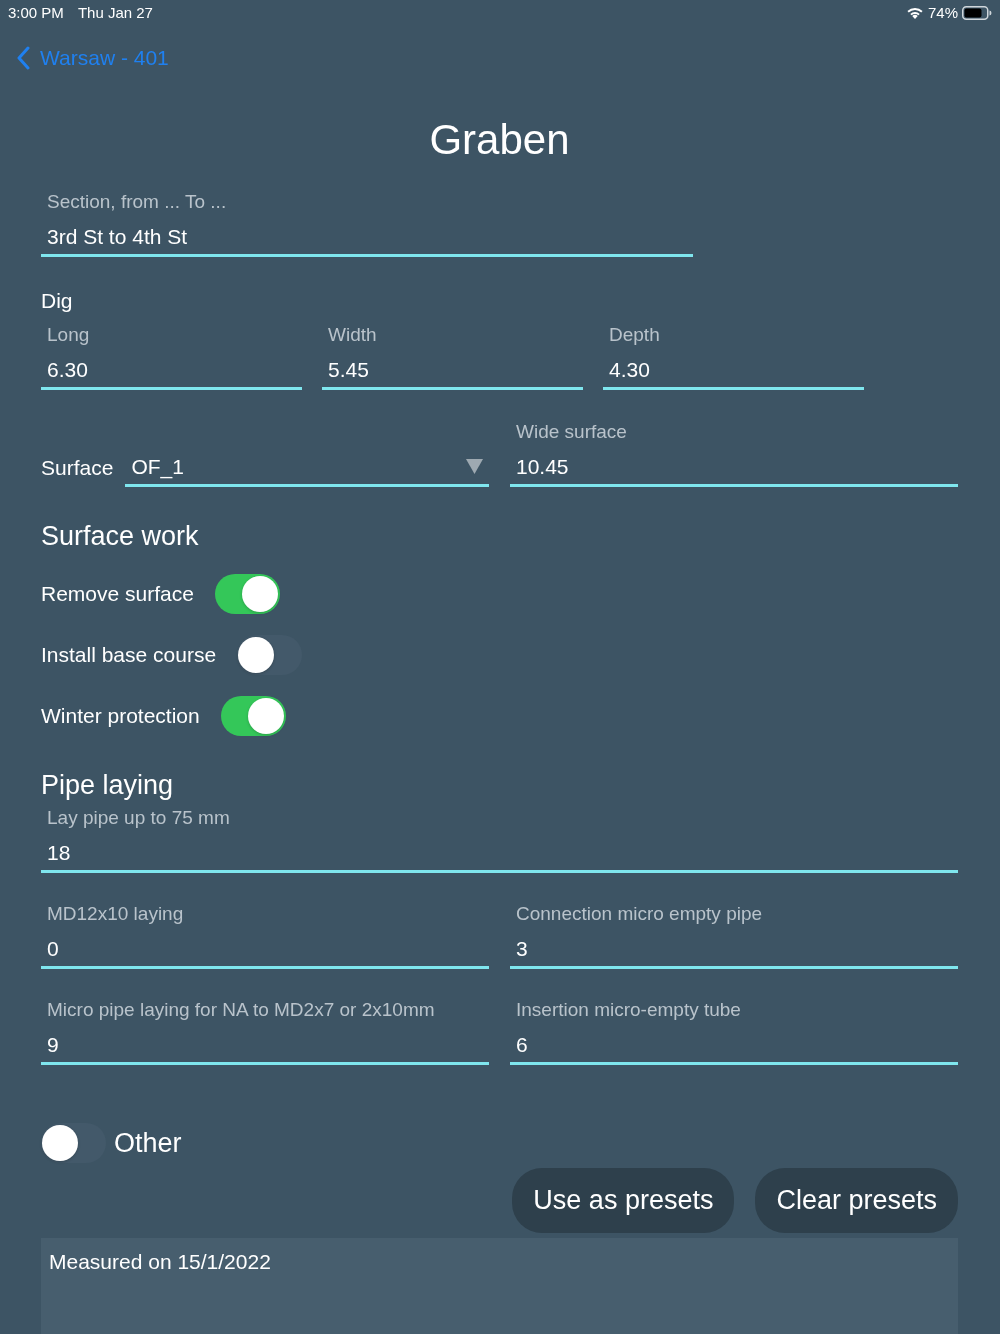 The image size is (1000, 1334). What do you see at coordinates (734, 1047) in the screenshot?
I see `text-field: 6` at bounding box center [734, 1047].